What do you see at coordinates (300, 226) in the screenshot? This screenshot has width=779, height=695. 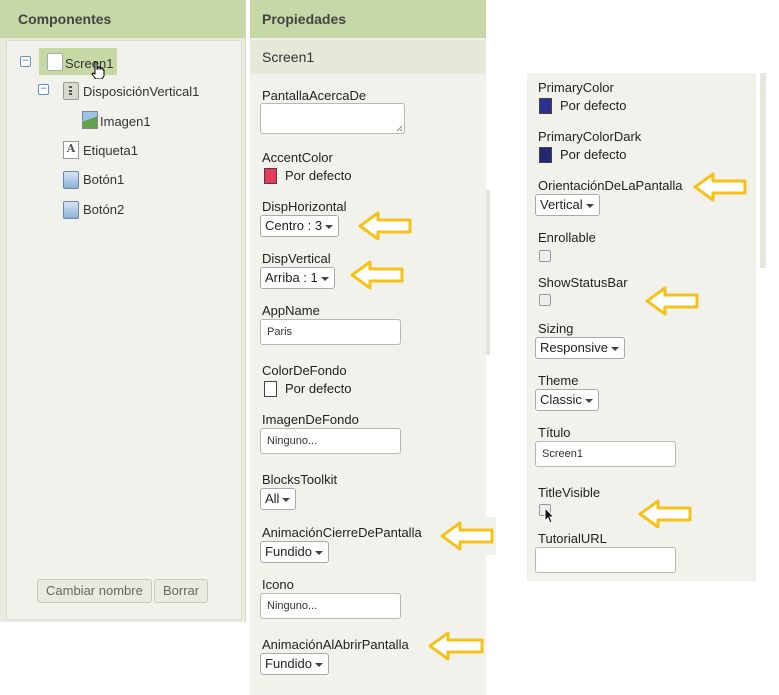 I see `align-horizontal-dropdown: Centro : 3` at bounding box center [300, 226].